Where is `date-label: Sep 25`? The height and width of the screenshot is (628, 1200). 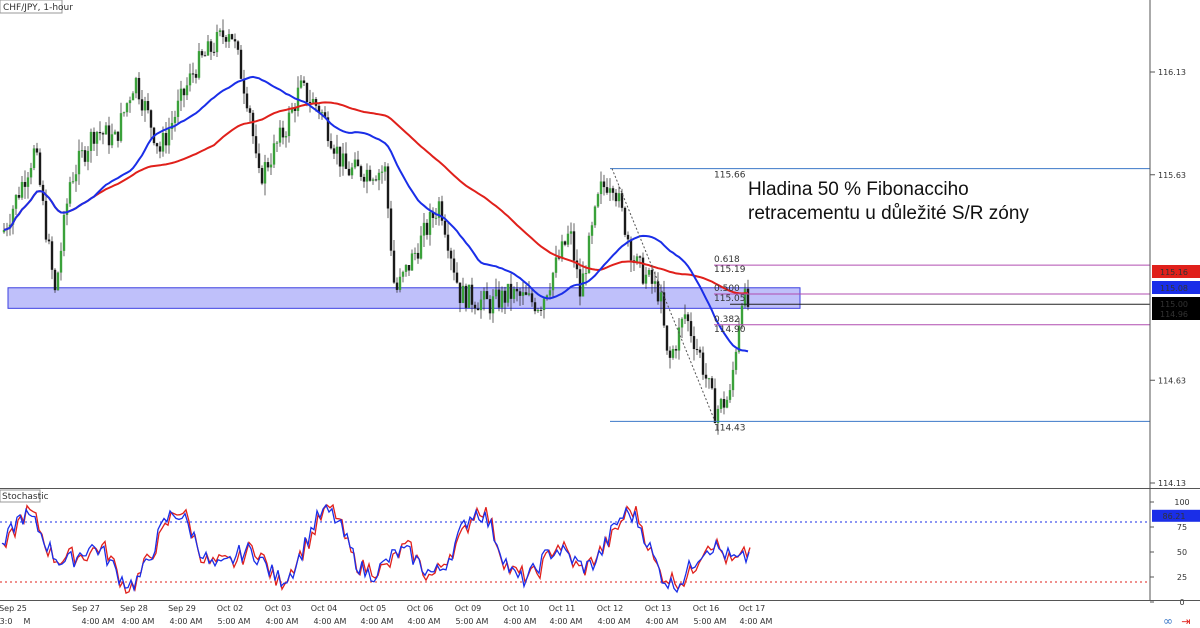
date-label: Sep 25 is located at coordinates (13, 608).